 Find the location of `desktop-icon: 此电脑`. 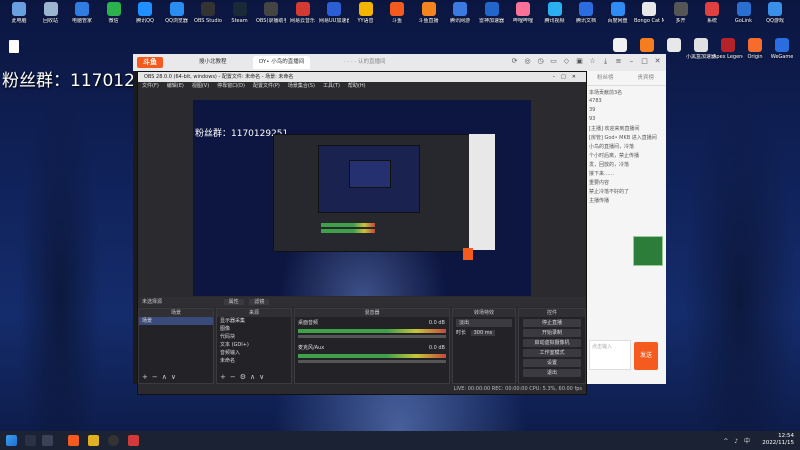

desktop-icon: 此电脑 is located at coordinates (19, 13).